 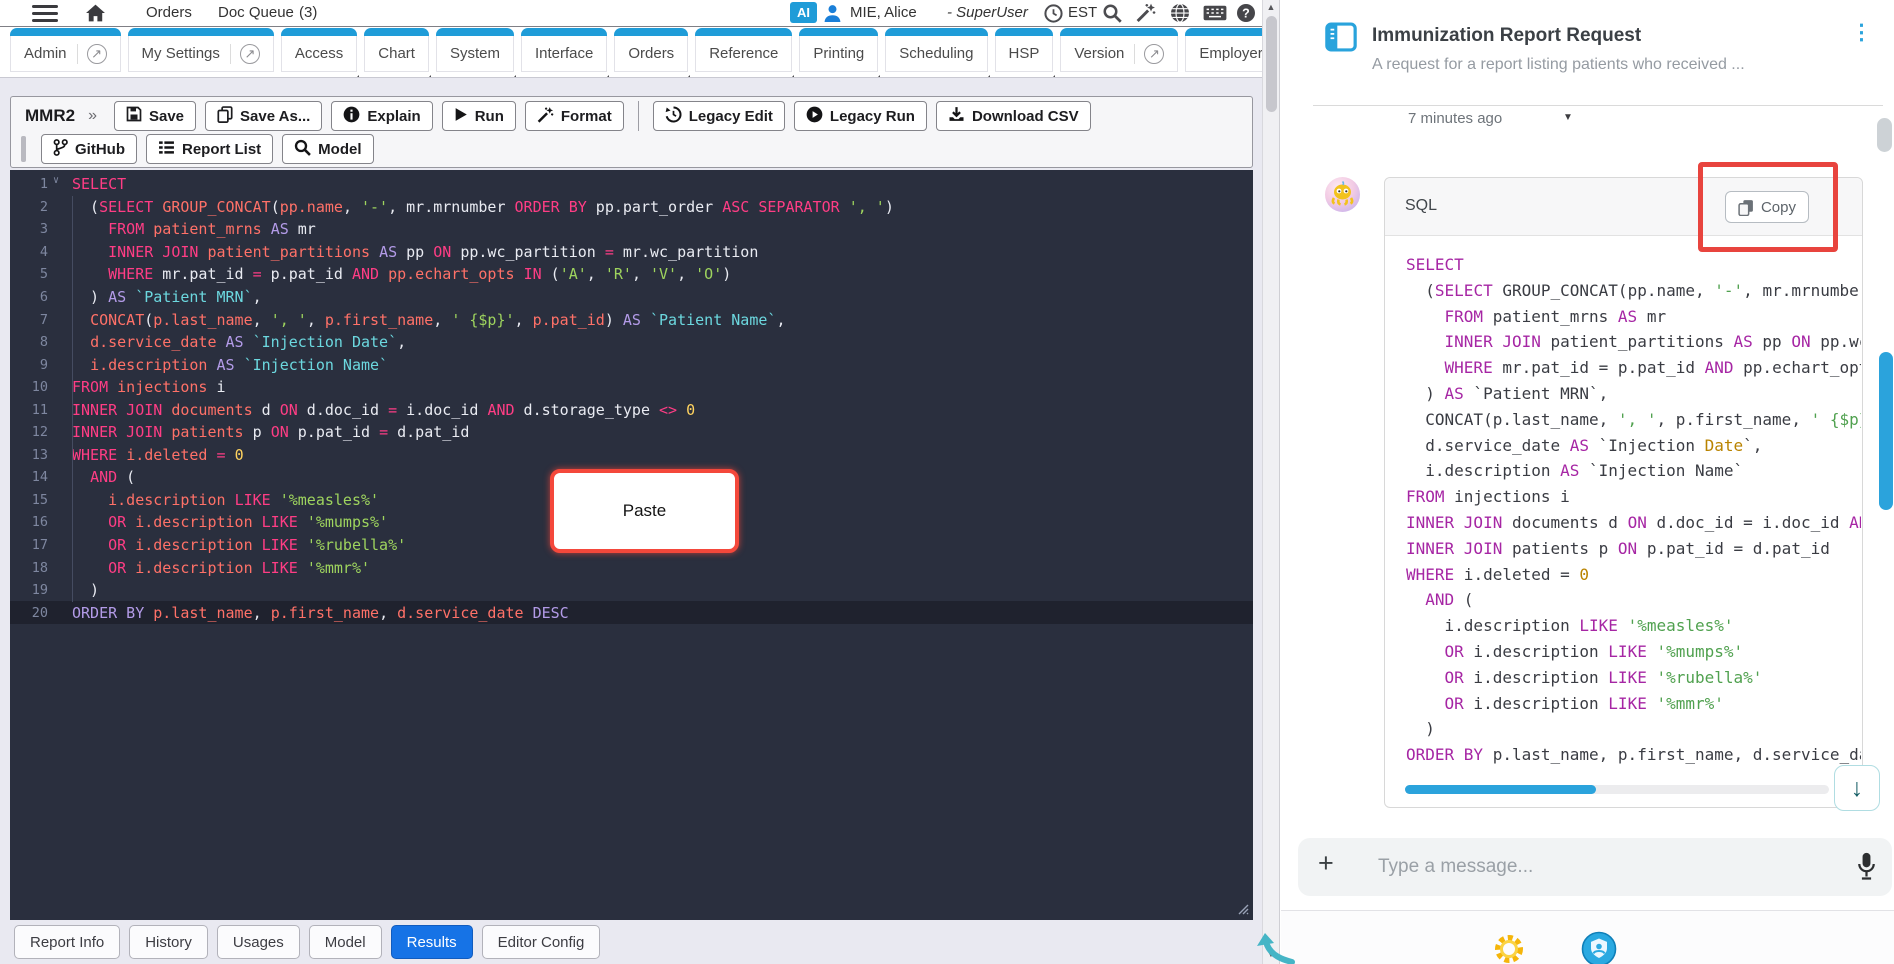 What do you see at coordinates (631, 297) in the screenshot?
I see `code-line: 6 ) AS `Patient MRN`,` at bounding box center [631, 297].